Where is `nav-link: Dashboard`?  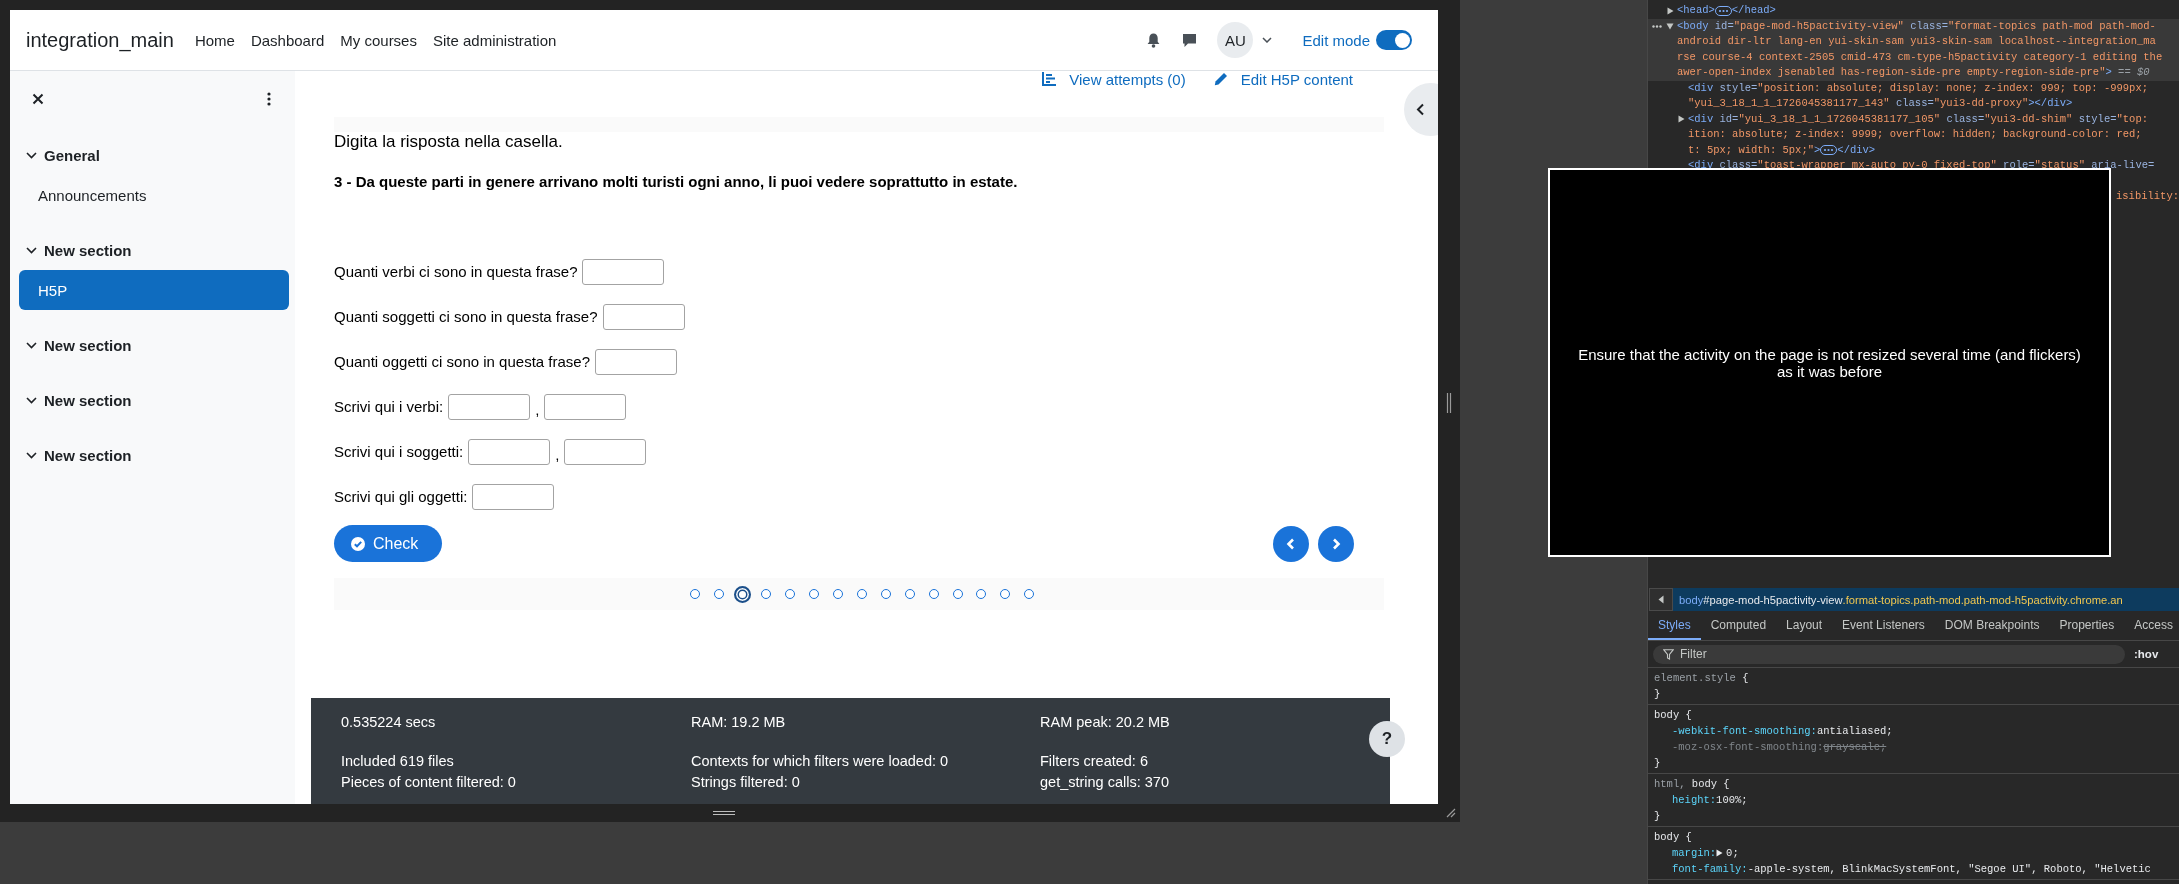
nav-link: Dashboard is located at coordinates (287, 40).